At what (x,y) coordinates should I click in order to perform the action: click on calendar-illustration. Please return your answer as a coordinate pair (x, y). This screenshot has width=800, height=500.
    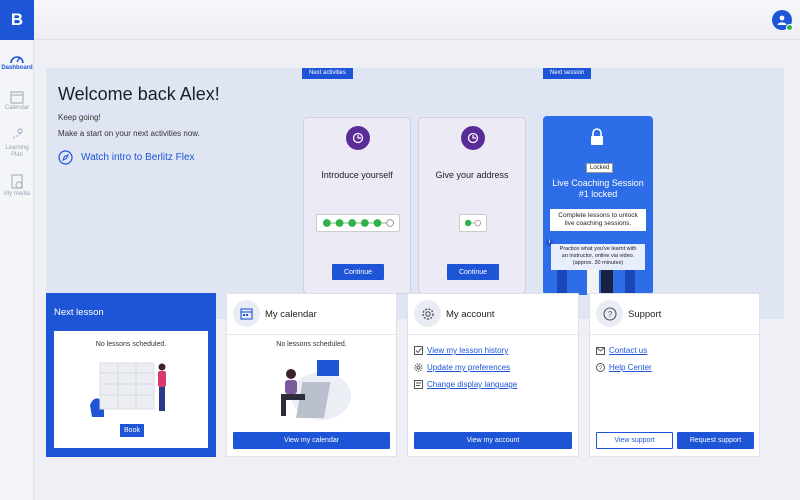
    Looking at the image, I should click on (128, 389).